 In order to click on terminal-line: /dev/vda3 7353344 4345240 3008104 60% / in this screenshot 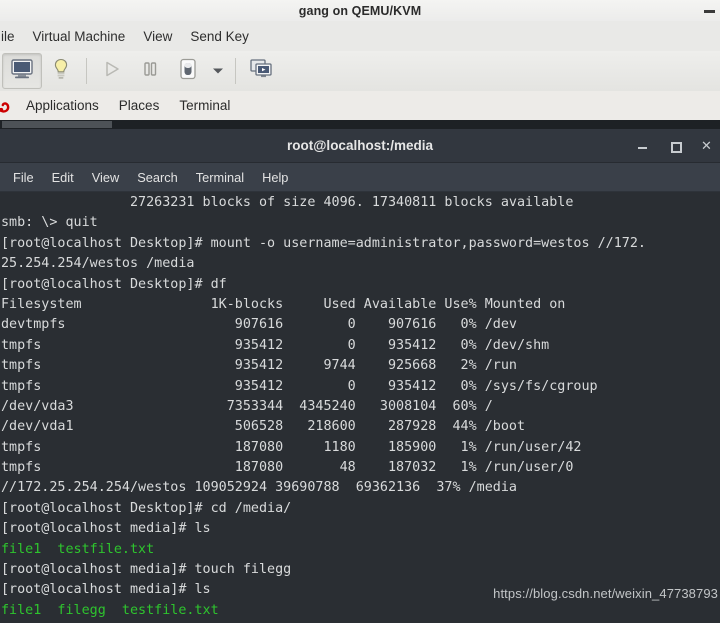, I will do `click(247, 406)`.